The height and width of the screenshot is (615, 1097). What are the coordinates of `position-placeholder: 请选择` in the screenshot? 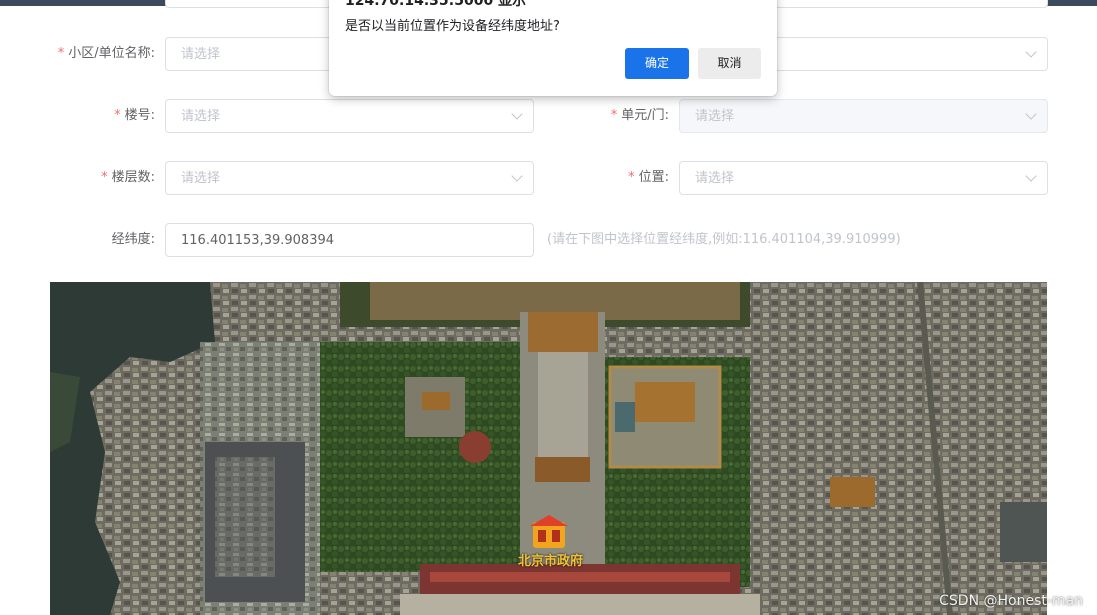 It's located at (715, 178).